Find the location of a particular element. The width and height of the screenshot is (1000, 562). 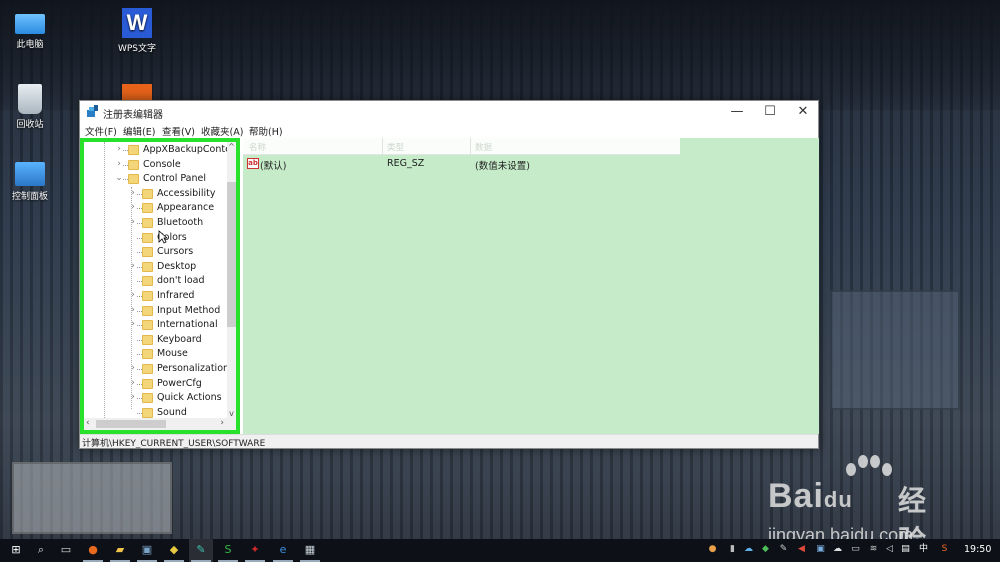

pen-icon: ✎ is located at coordinates (783, 549).